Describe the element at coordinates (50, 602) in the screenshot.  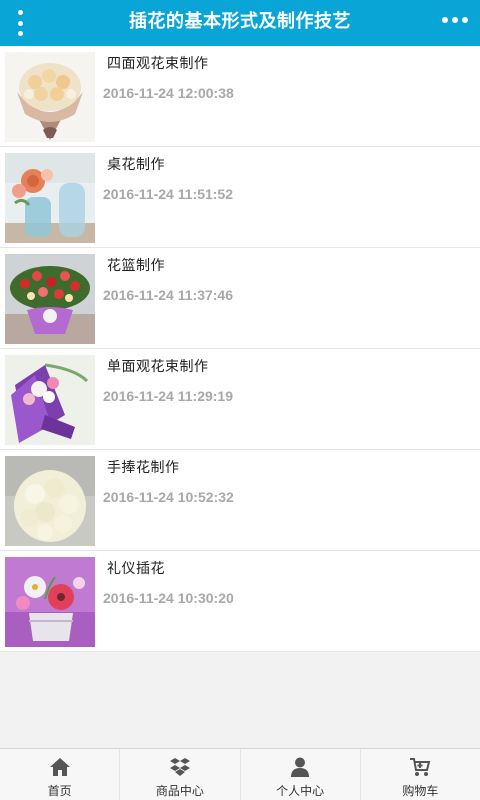
I see `gerbera-arrangement-photo` at that location.